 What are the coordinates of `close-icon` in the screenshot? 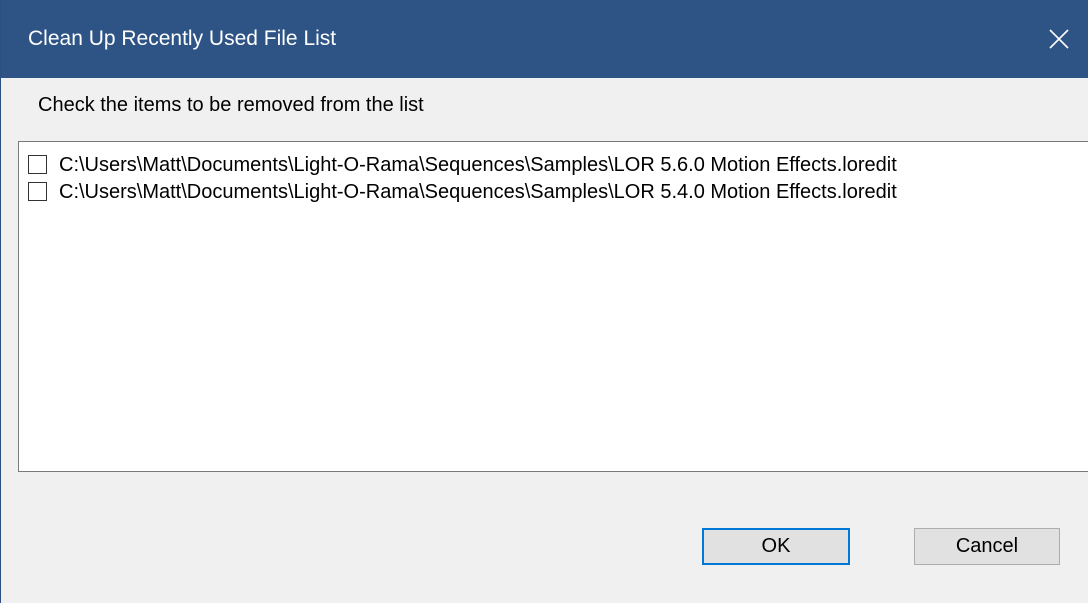 It's located at (1059, 39).